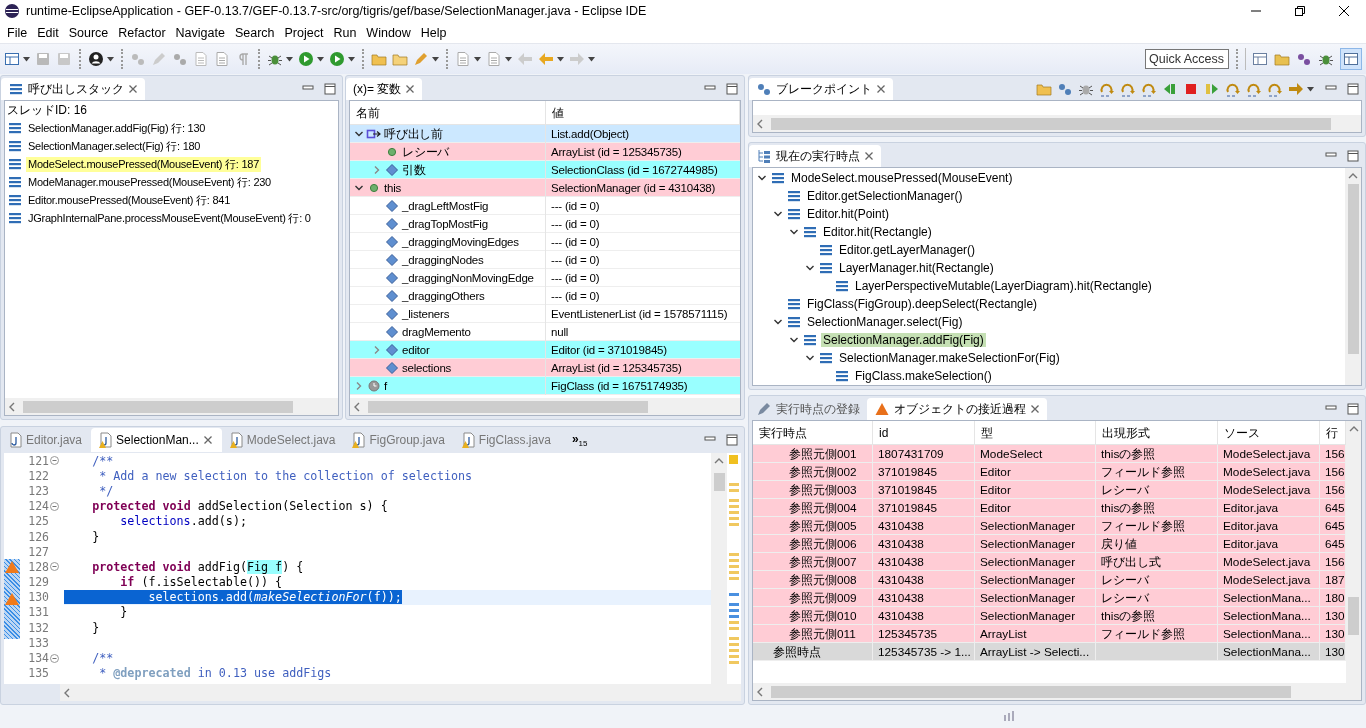 The width and height of the screenshot is (1366, 728). Describe the element at coordinates (1049, 598) in the screenshot. I see `reference-row: 参照元側009 4310438 SelectionManager レシーバ SelectionMana... 180` at that location.